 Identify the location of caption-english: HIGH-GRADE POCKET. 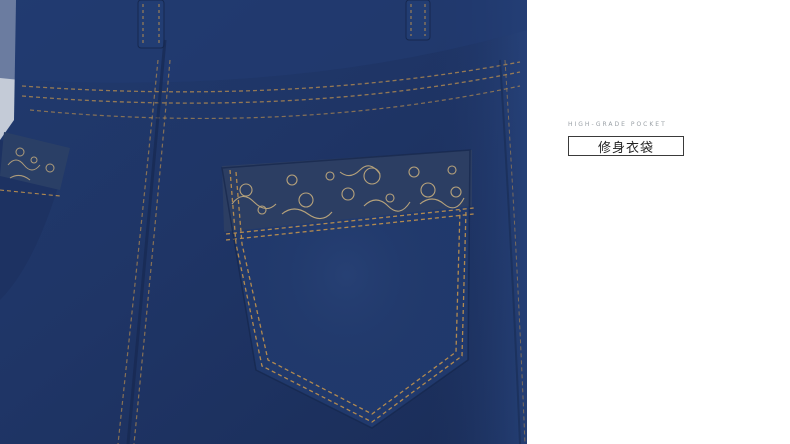
(617, 124).